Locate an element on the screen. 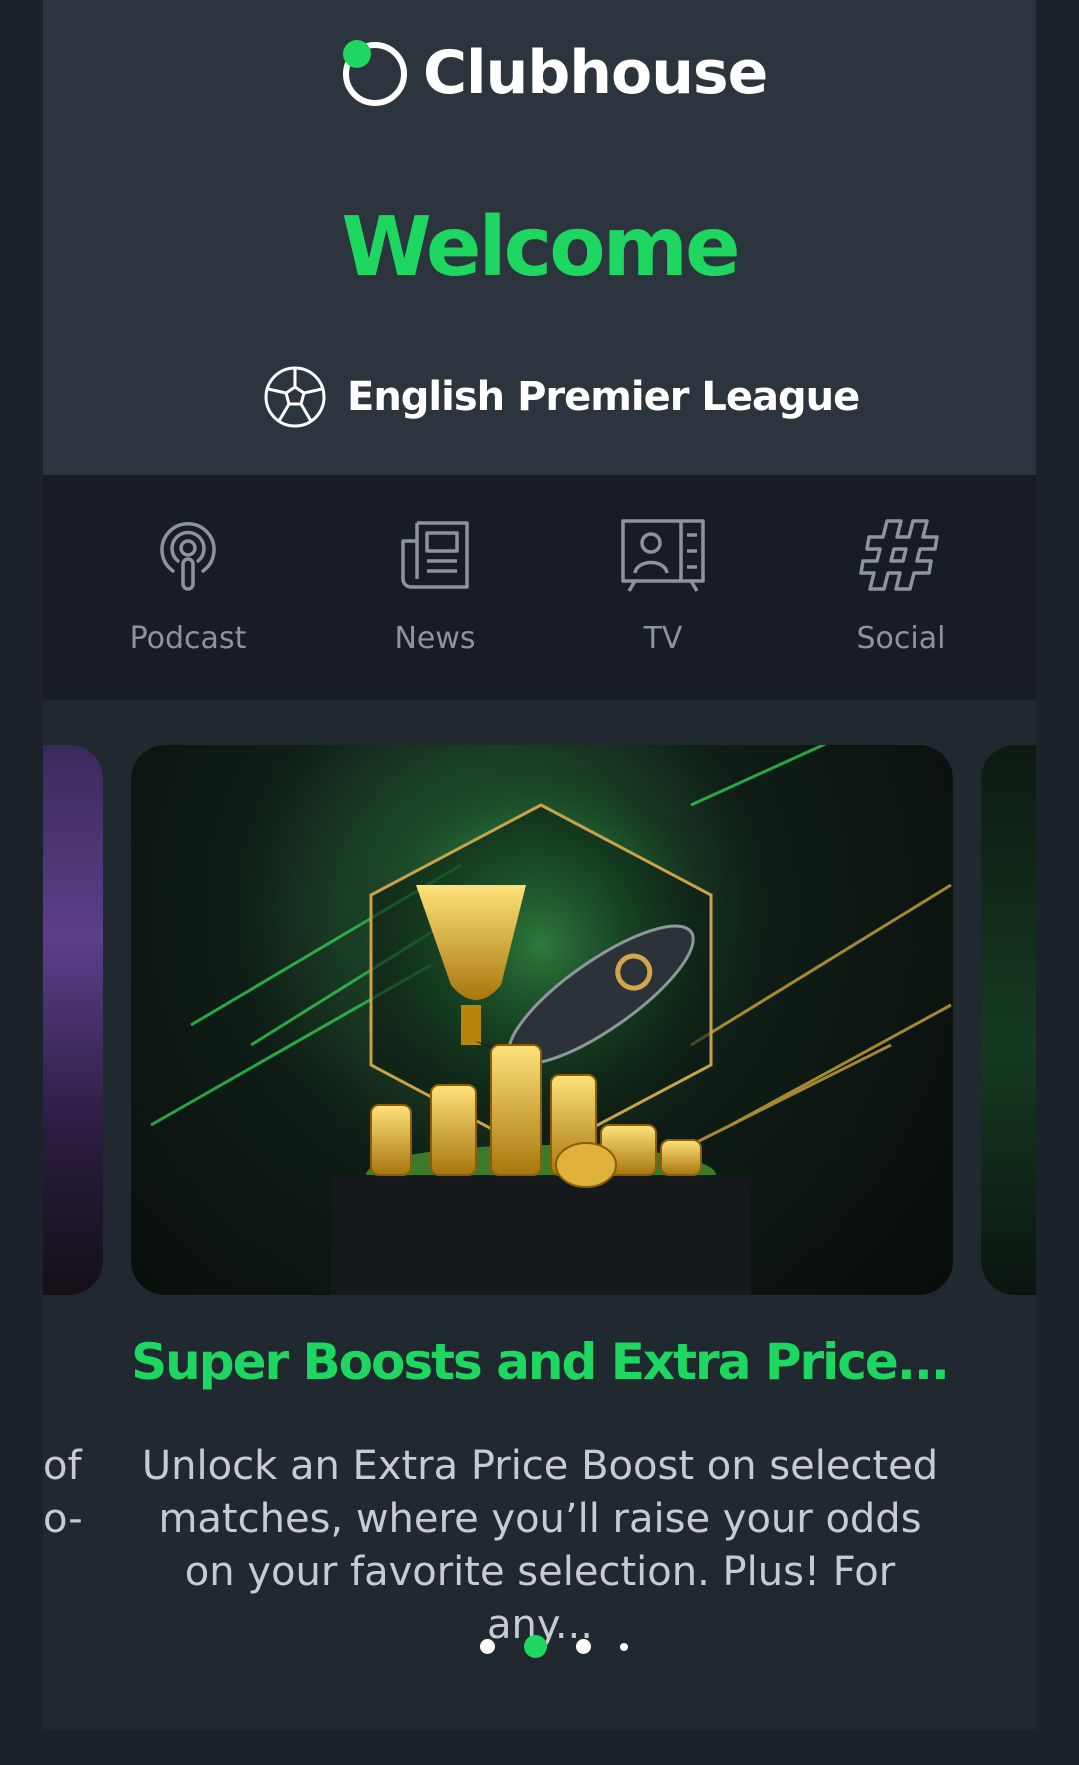 The height and width of the screenshot is (1765, 1079). brand-name: Clubhouse is located at coordinates (595, 73).